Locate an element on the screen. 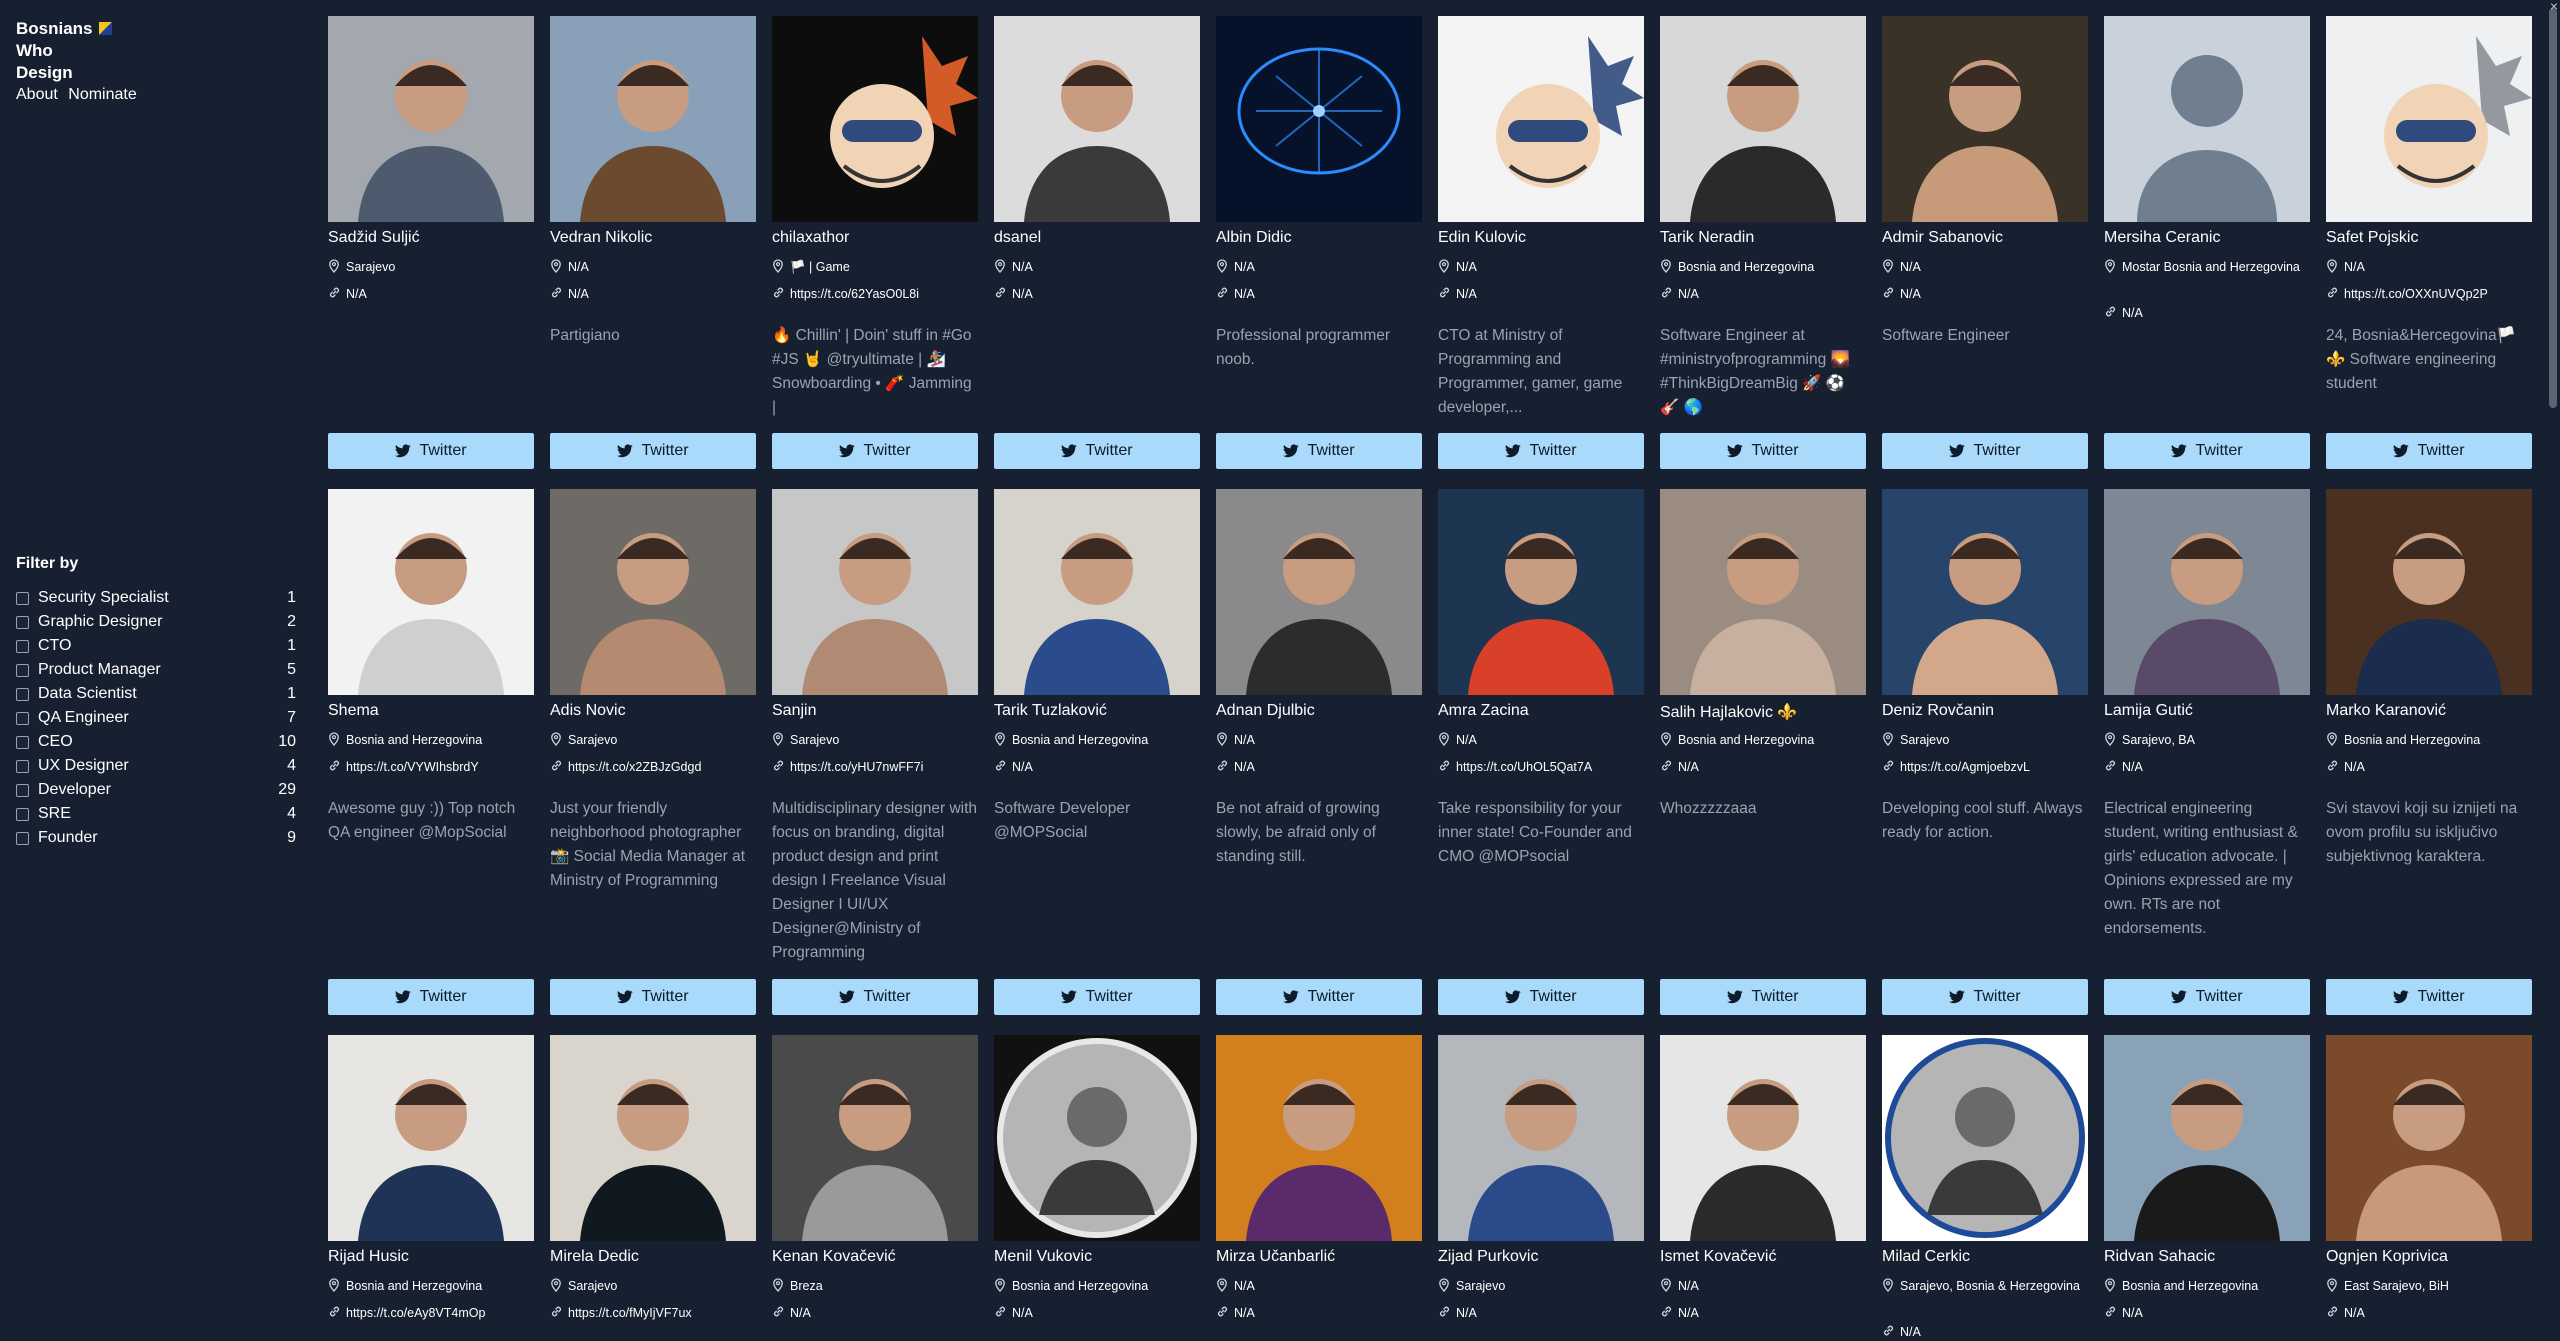 Image resolution: width=2560 pixels, height=1341 pixels. link-text: https://t.co/yHU7nwFF7i is located at coordinates (884, 767).